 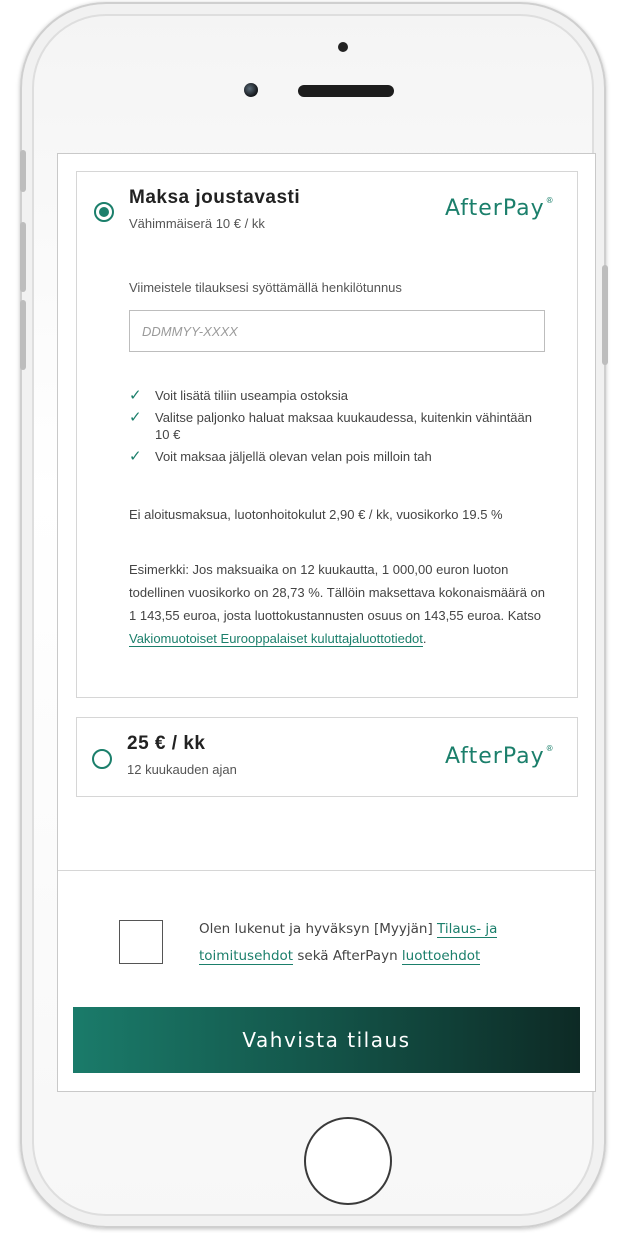 What do you see at coordinates (327, 757) in the screenshot?
I see `payment-option-monthly: 25 € / kk 12 kuukauden ajan AfterPay®` at bounding box center [327, 757].